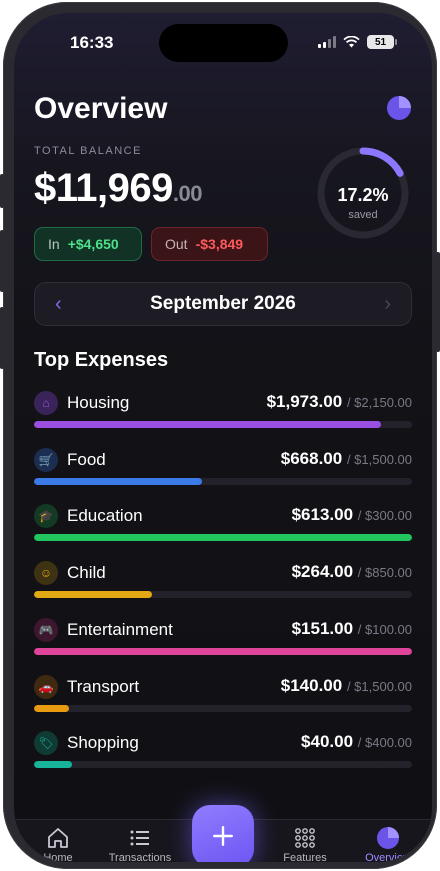 The width and height of the screenshot is (440, 871). I want to click on list-icon, so click(139, 838).